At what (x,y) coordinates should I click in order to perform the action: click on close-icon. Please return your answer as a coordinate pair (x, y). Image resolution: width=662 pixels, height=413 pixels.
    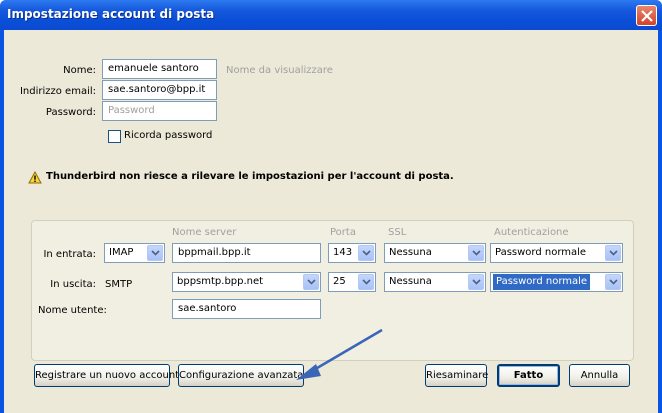
    Looking at the image, I should click on (647, 16).